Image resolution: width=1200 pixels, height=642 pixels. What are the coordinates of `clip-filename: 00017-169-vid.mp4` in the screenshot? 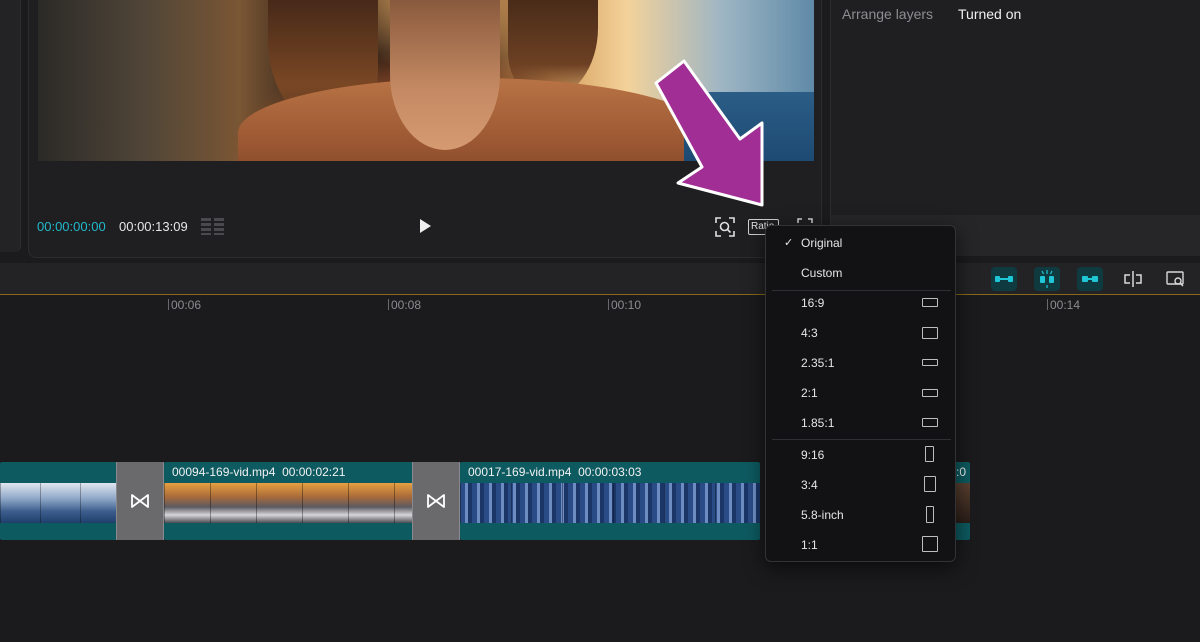 It's located at (520, 472).